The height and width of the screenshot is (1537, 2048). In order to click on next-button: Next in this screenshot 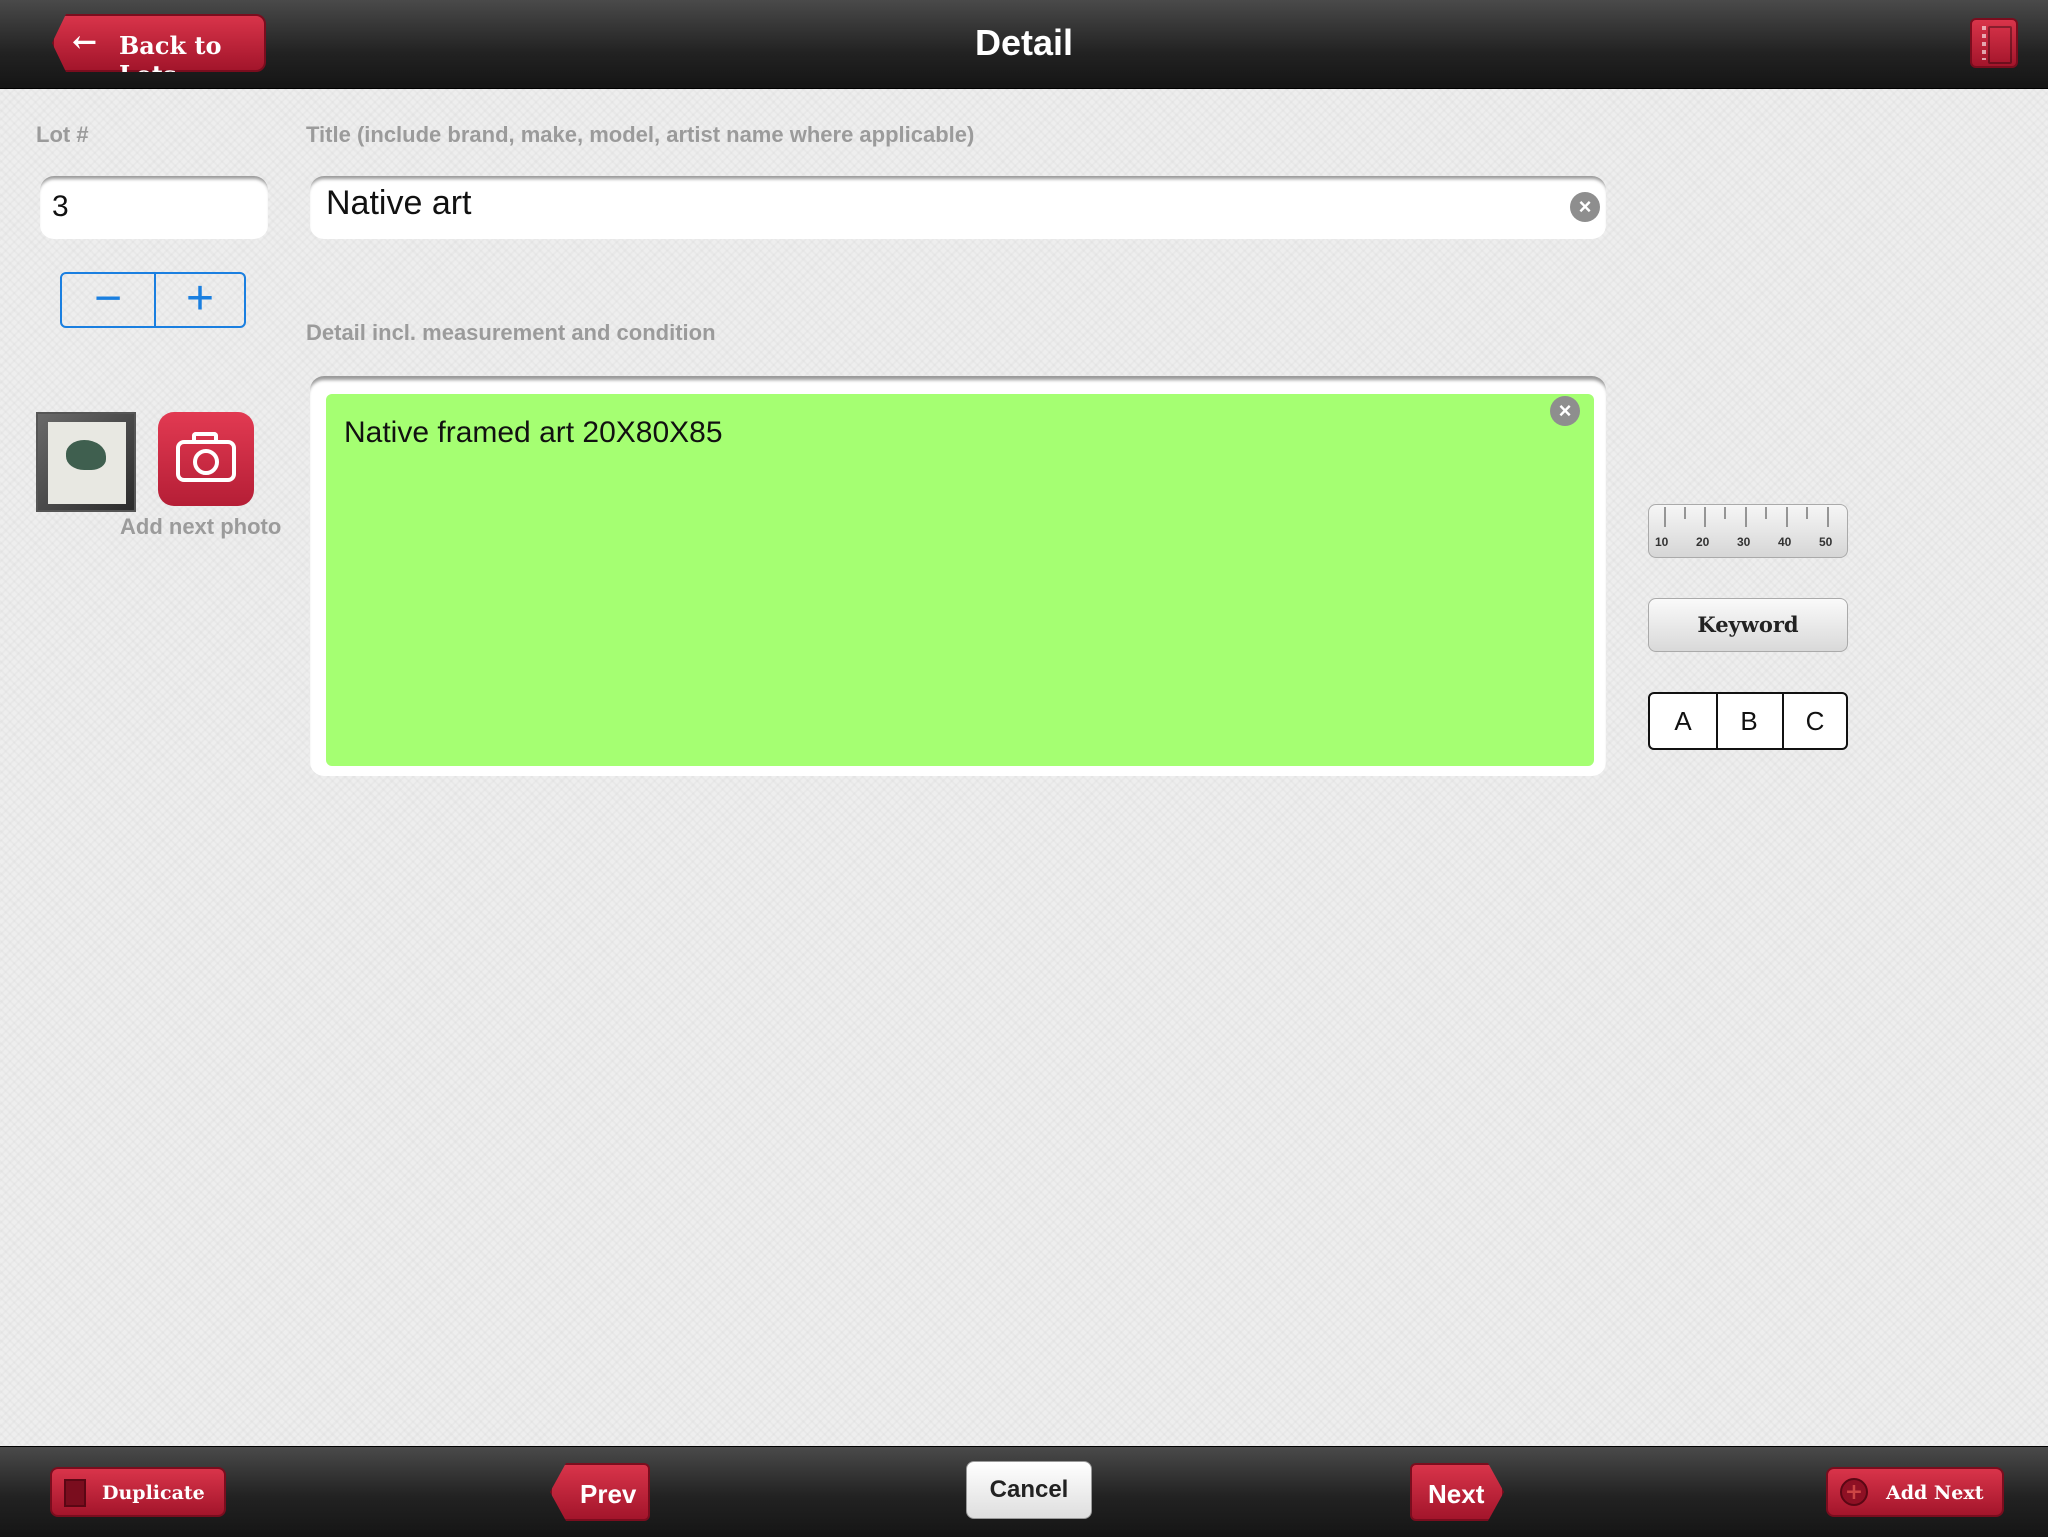, I will do `click(1457, 1492)`.